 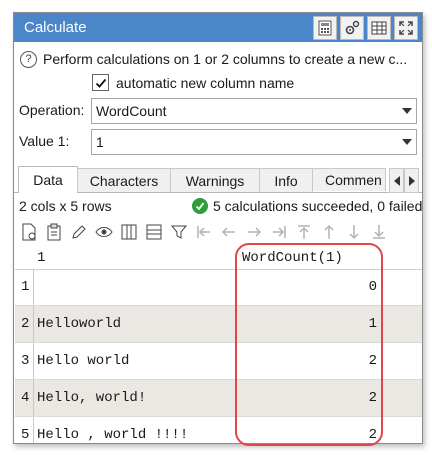 I want to click on auto-name-row: automatic new column name, so click(x=193, y=82).